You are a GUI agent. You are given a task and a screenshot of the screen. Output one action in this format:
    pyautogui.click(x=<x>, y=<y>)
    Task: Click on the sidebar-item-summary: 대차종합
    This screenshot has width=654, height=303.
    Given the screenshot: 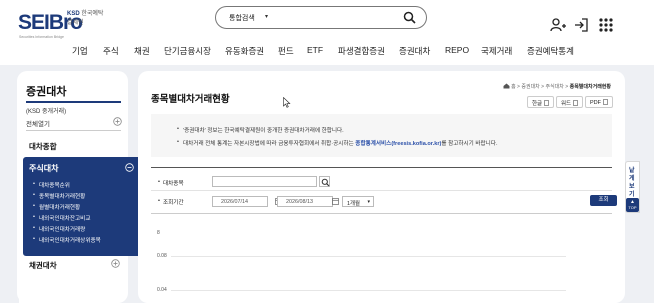 What is the action you would take?
    pyautogui.click(x=43, y=146)
    